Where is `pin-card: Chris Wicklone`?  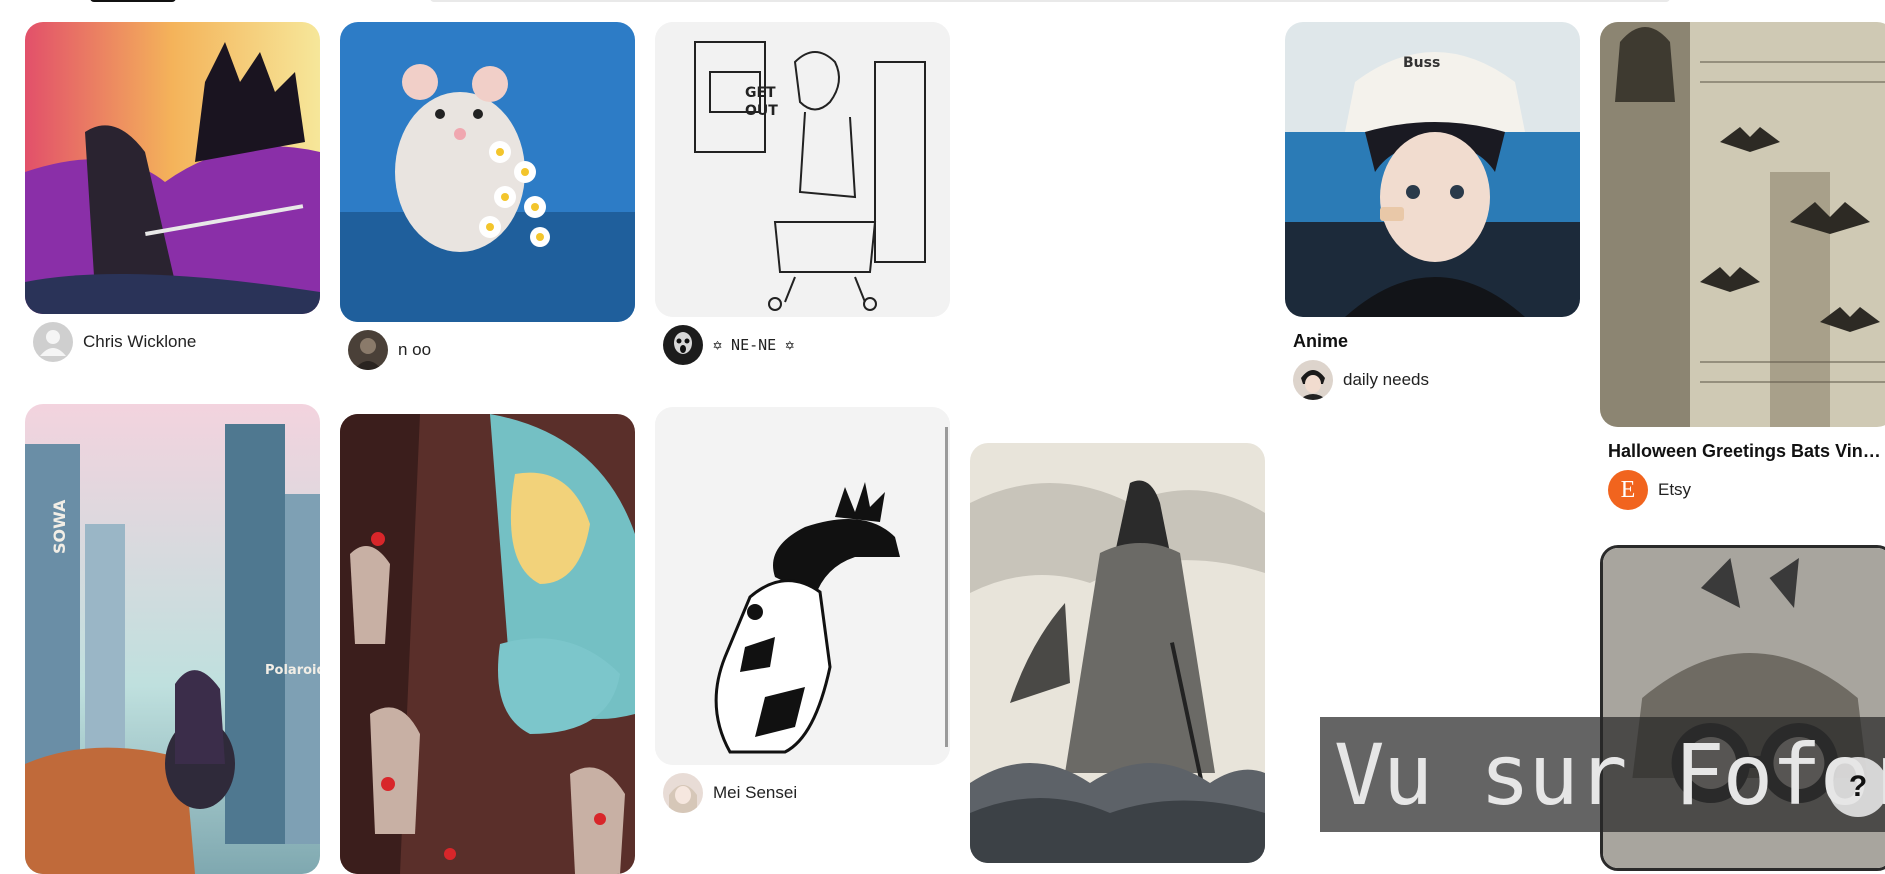 pin-card: Chris Wicklone is located at coordinates (172, 192).